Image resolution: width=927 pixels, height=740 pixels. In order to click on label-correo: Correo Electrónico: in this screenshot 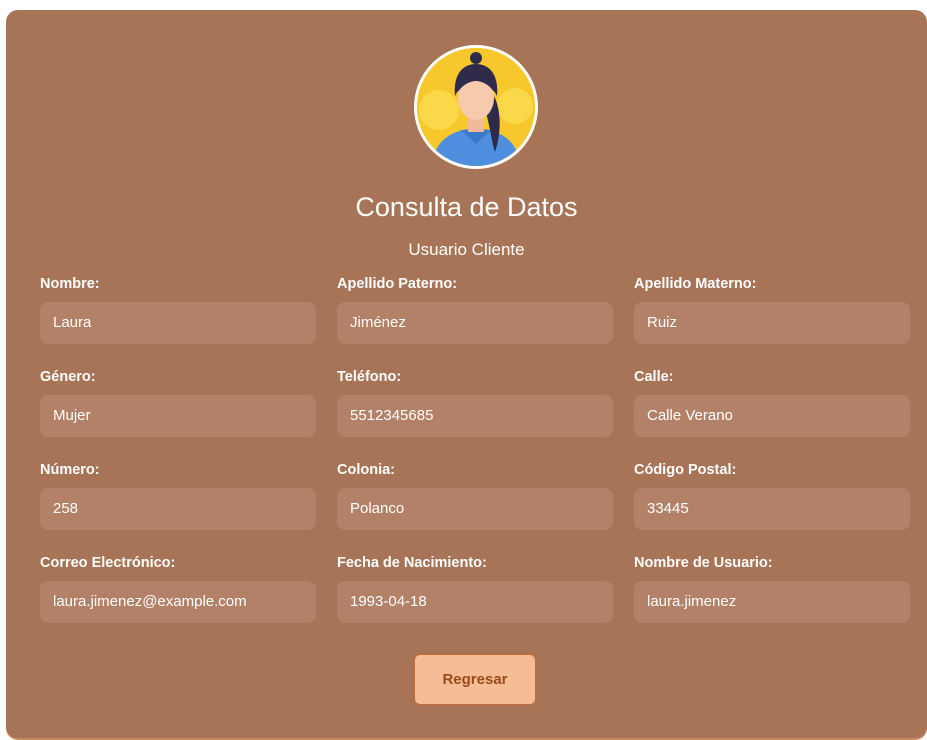, I will do `click(108, 563)`.